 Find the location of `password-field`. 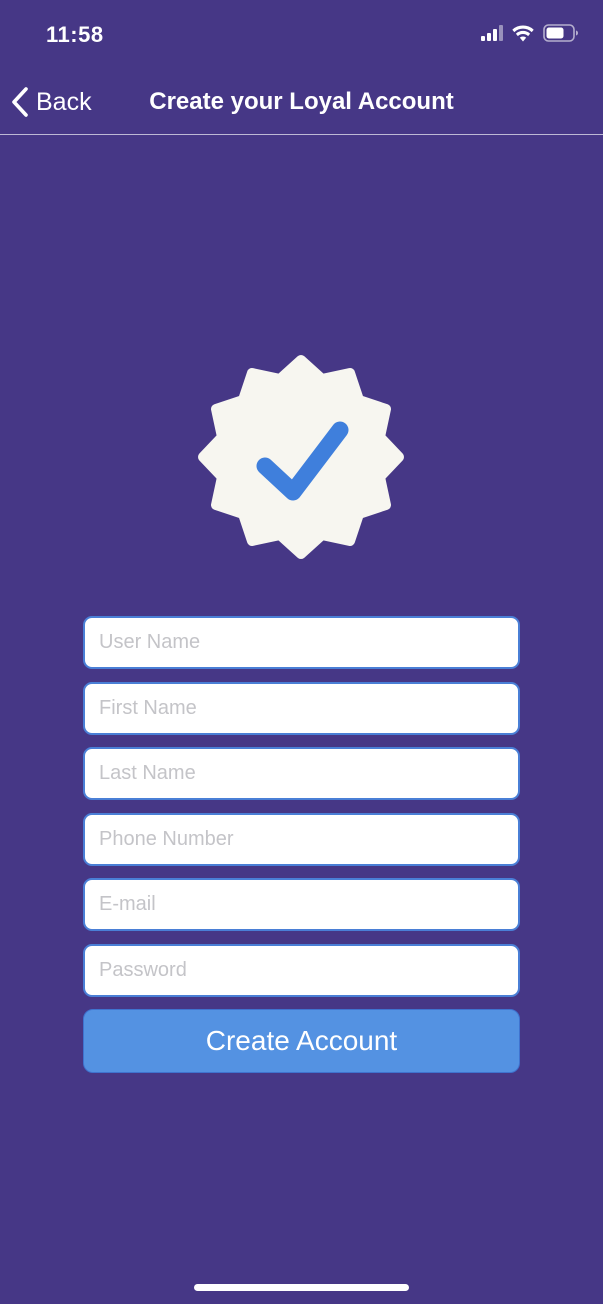

password-field is located at coordinates (301, 970).